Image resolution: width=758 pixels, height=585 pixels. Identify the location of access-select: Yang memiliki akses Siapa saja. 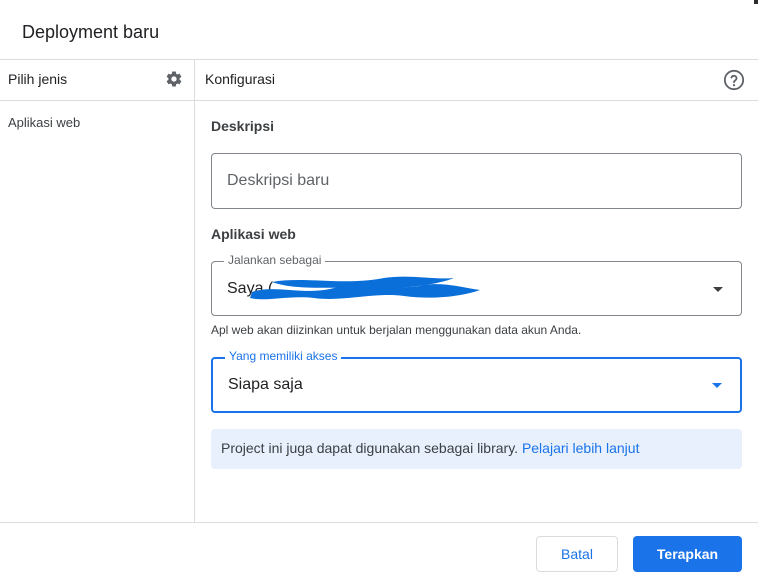
(476, 381).